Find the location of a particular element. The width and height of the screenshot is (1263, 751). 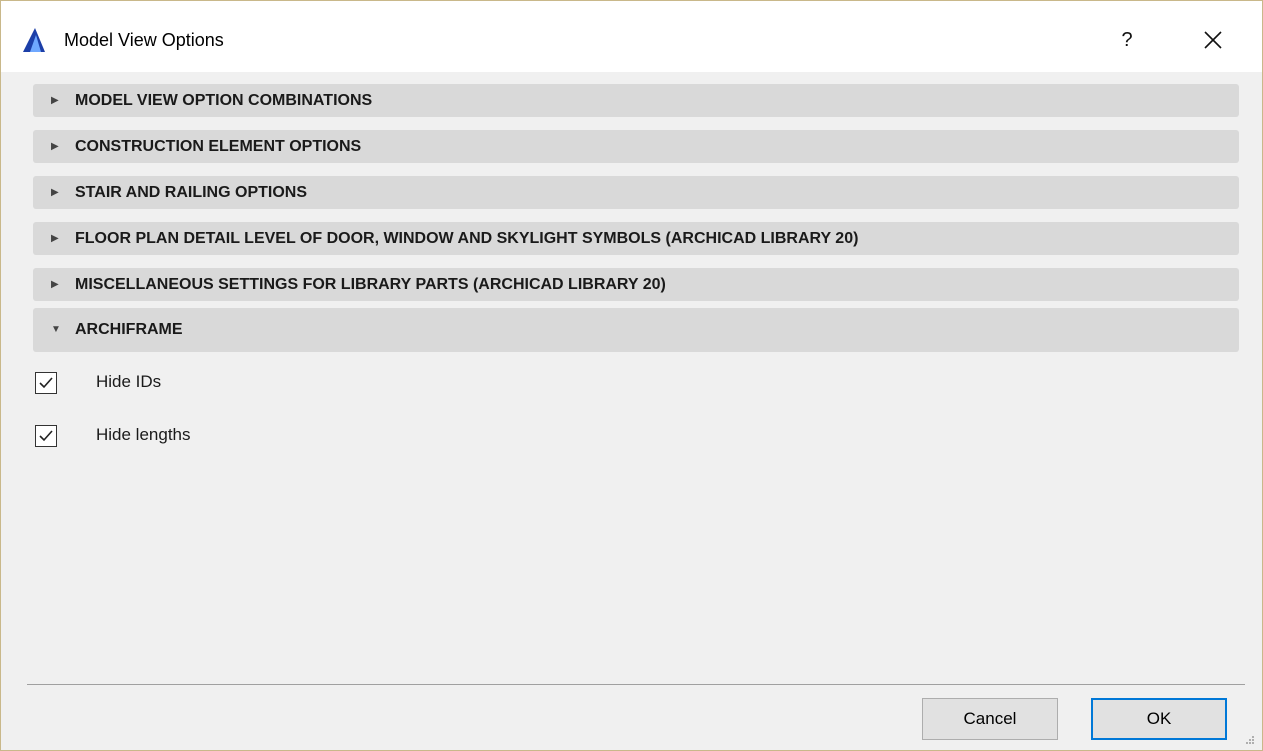

section-label: STAIR AND RAILING OPTIONS is located at coordinates (191, 192).